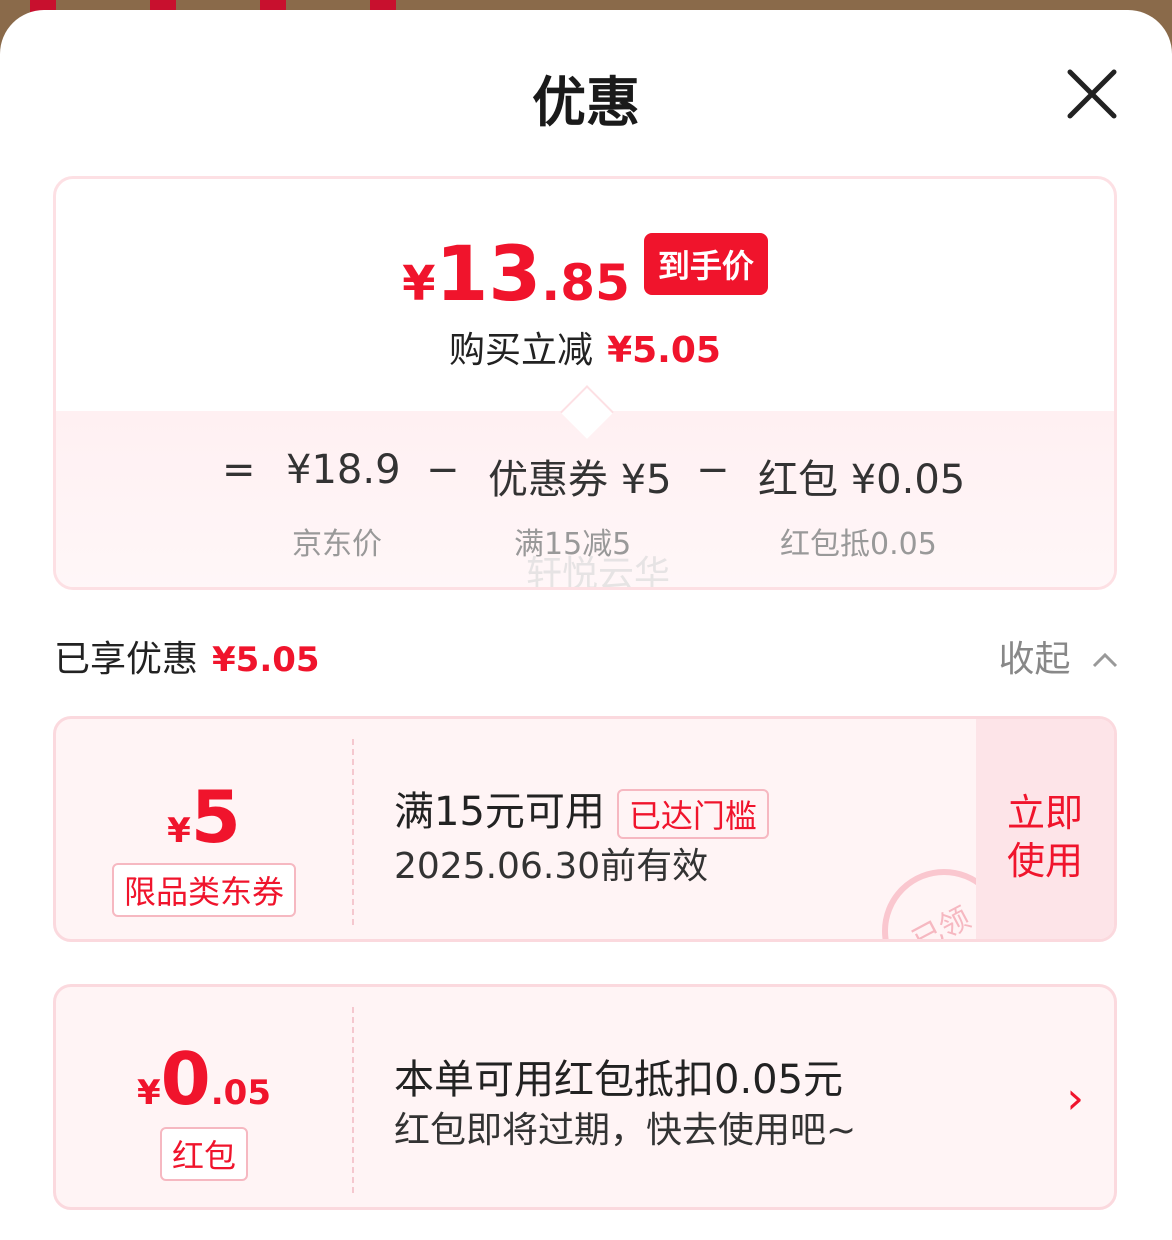 The width and height of the screenshot is (1172, 1240). I want to click on redpacket-title: 本单可用红包抵扣0.05元, so click(619, 1080).